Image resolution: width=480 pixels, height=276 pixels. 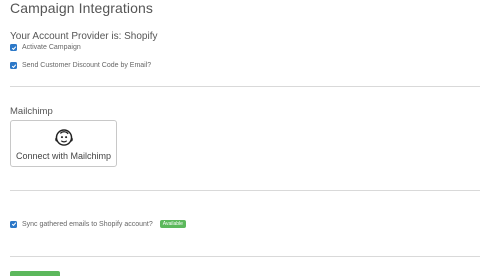 What do you see at coordinates (31, 111) in the screenshot?
I see `mailchimp-section-title: Mailchimp` at bounding box center [31, 111].